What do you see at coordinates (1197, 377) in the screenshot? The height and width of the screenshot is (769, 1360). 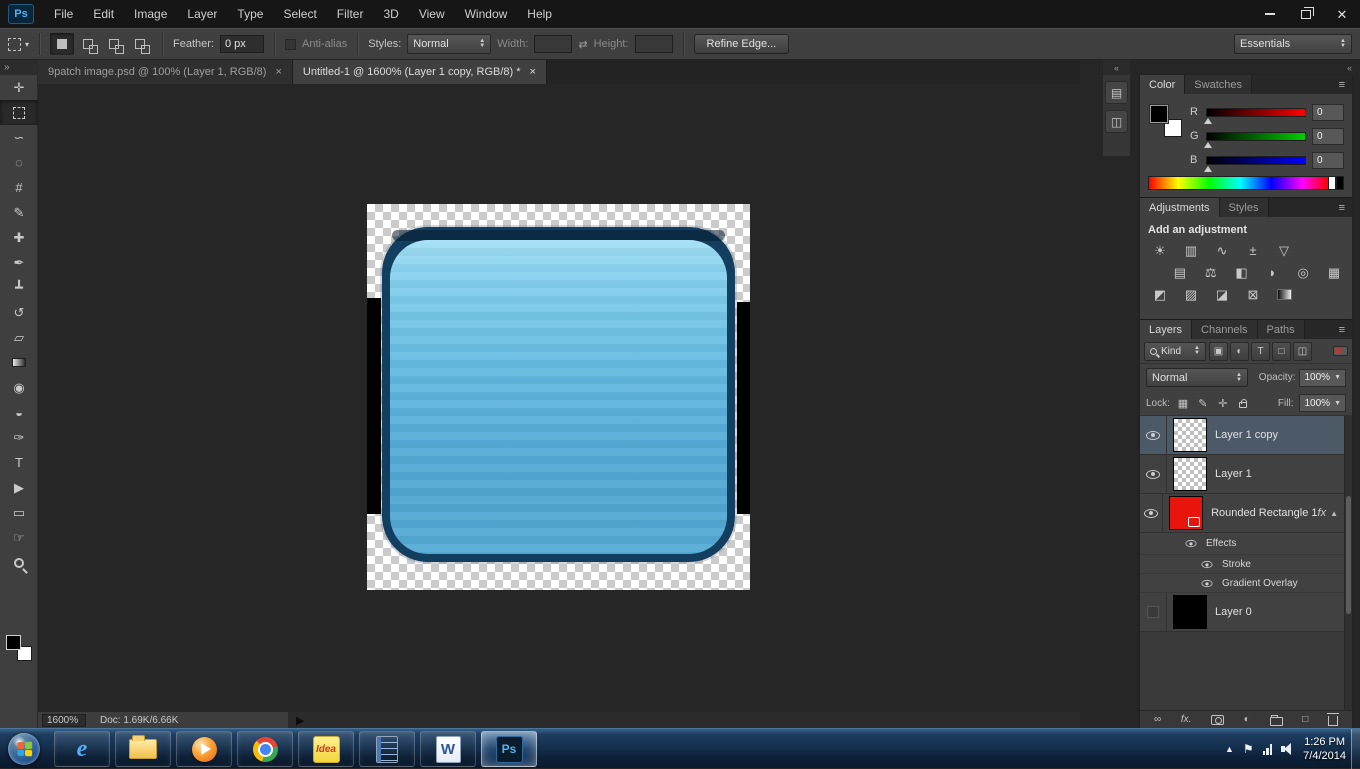 I see `blend-mode-dropdown: Normal ▲▼` at bounding box center [1197, 377].